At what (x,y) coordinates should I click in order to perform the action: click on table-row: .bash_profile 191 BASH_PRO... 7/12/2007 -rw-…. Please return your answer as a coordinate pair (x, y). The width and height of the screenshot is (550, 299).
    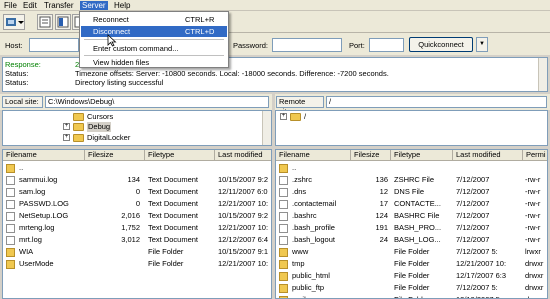
    Looking at the image, I should click on (411, 228).